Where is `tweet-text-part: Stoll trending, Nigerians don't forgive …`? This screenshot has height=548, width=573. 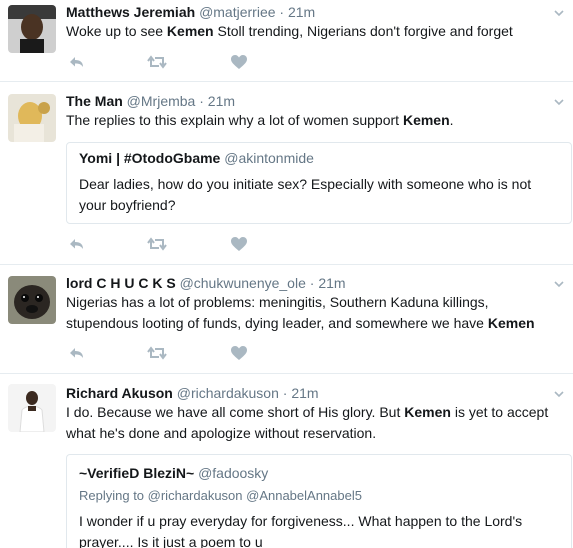
tweet-text-part: Stoll trending, Nigerians don't forgive … is located at coordinates (363, 31).